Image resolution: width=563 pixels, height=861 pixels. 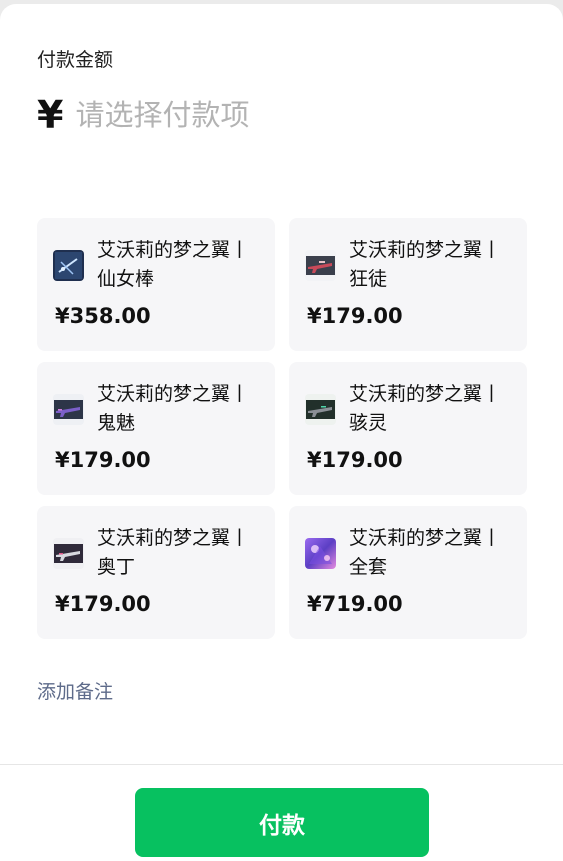 What do you see at coordinates (75, 692) in the screenshot?
I see `add-remark-link: 添加备注` at bounding box center [75, 692].